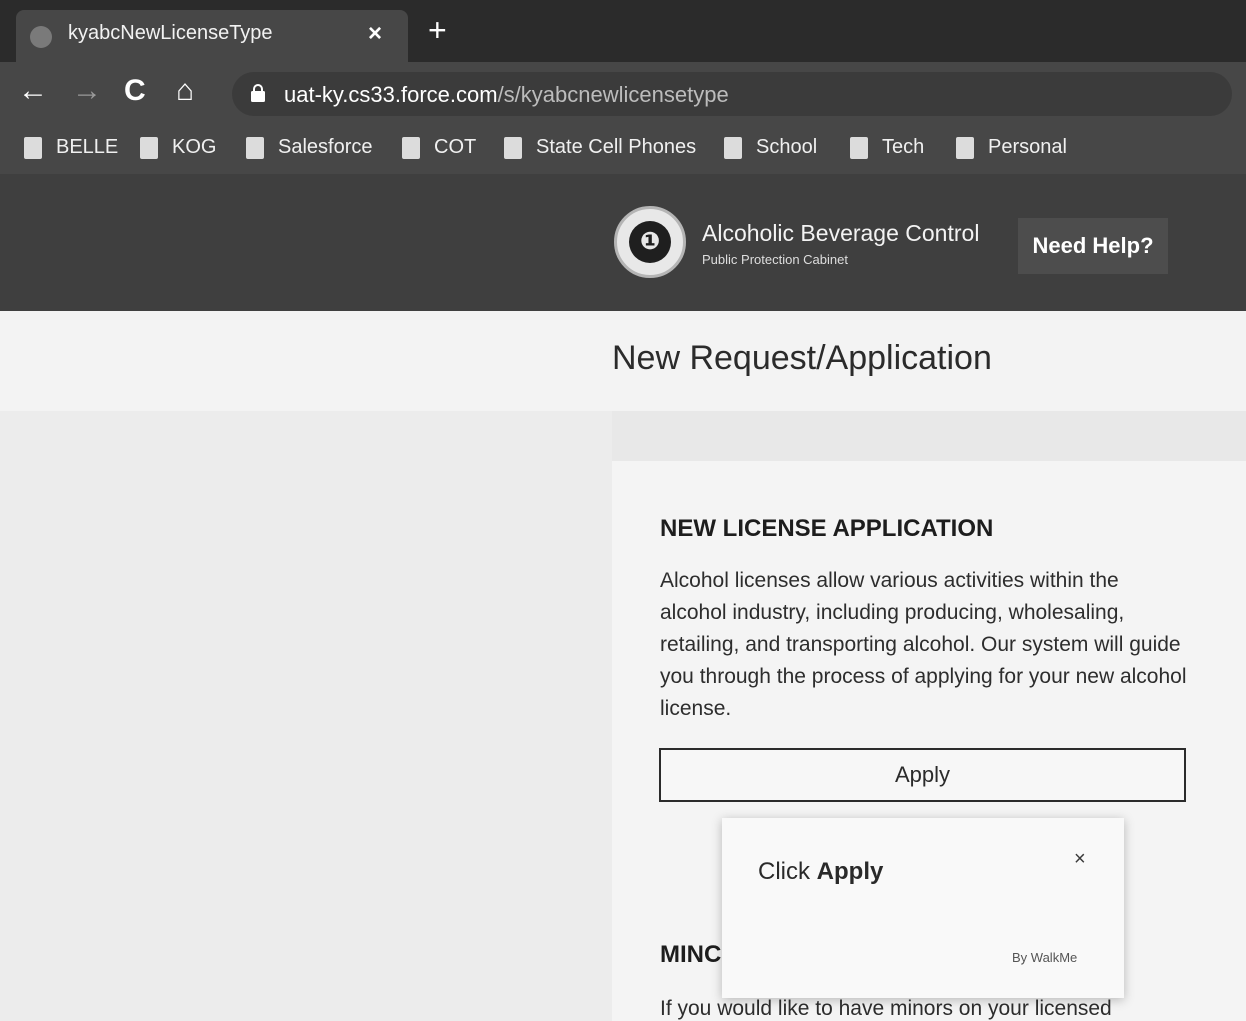 The width and height of the screenshot is (1246, 1021). Describe the element at coordinates (1045, 957) in the screenshot. I see `walkme-brand: By WalkMe` at that location.